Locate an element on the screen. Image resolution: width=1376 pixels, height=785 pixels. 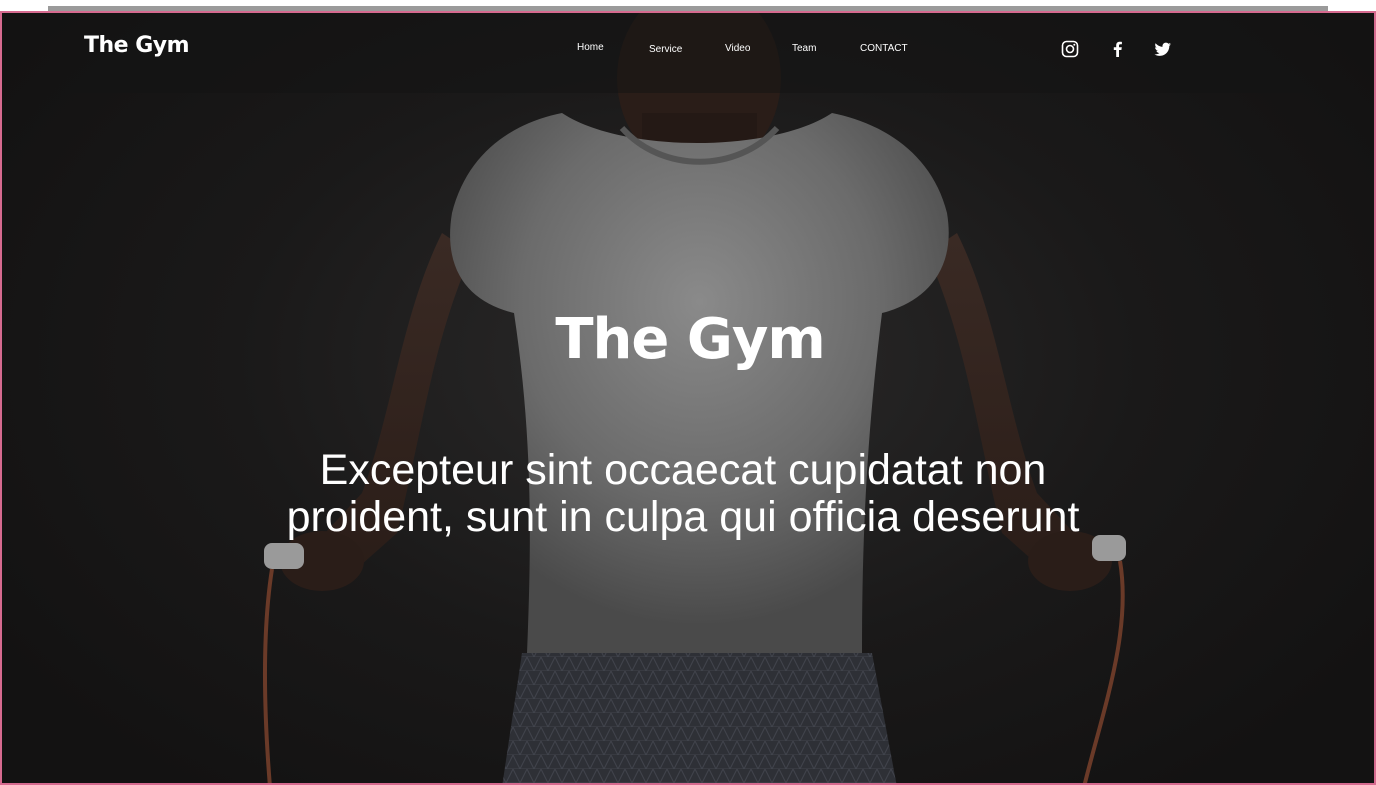
nav-link-video: Video is located at coordinates (737, 48).